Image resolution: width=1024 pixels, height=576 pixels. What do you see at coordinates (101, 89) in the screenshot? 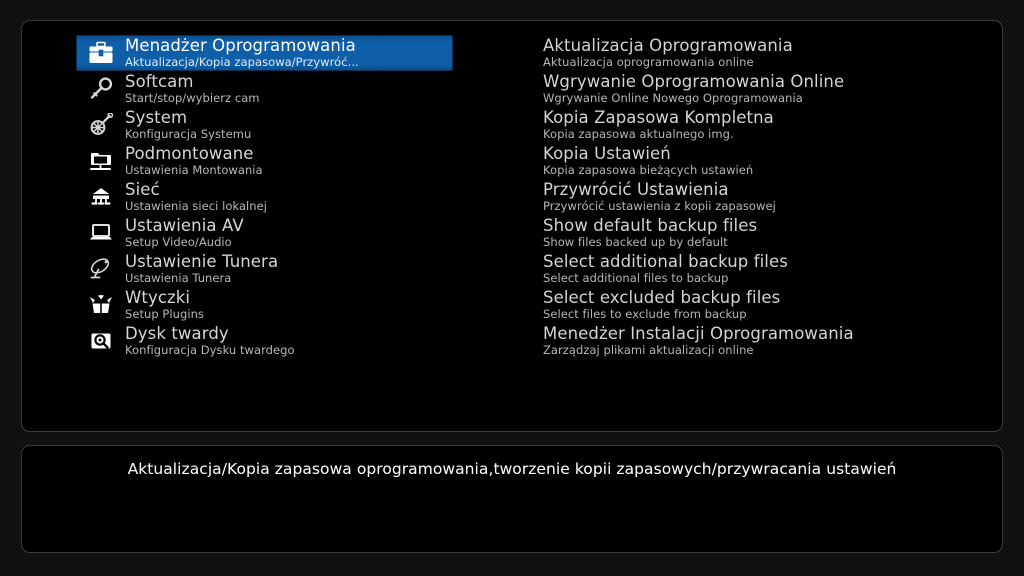
I see `key-icon` at bounding box center [101, 89].